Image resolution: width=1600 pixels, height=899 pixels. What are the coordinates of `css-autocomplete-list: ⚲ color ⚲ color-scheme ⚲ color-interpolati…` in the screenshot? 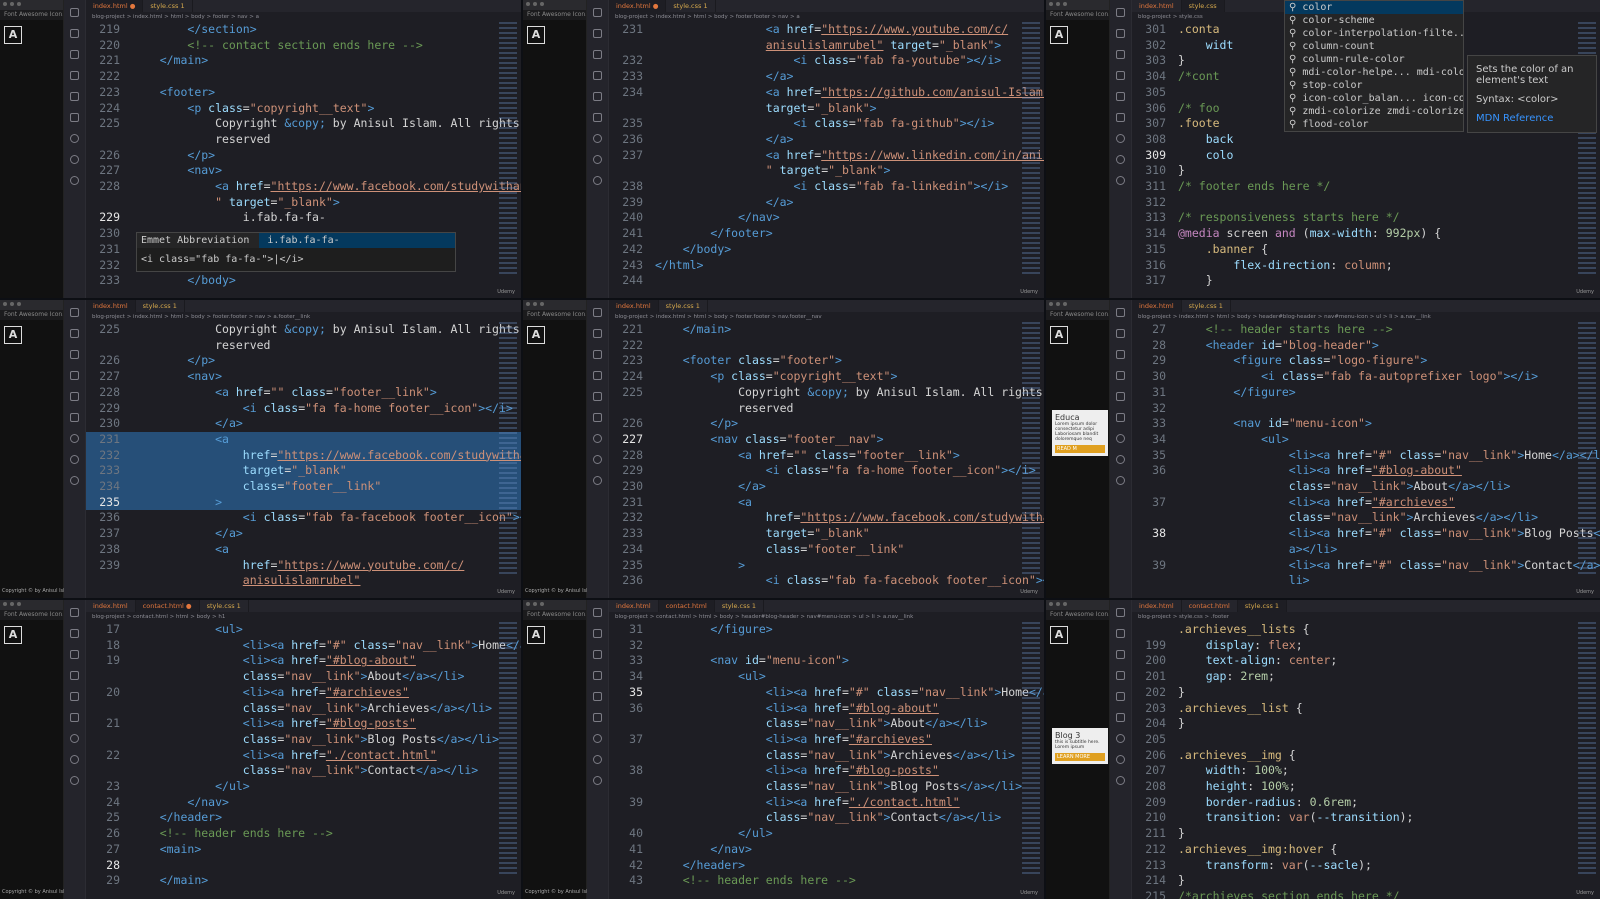 It's located at (1374, 66).